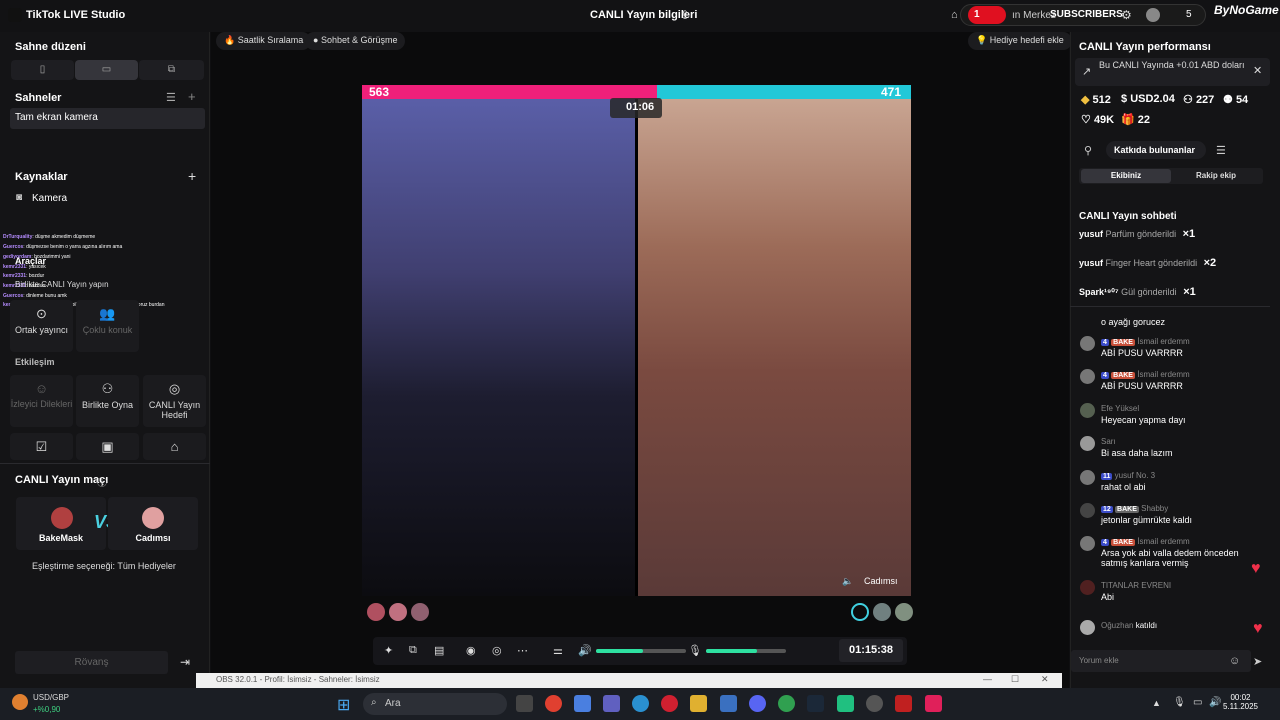 The image size is (1280, 720). What do you see at coordinates (874, 703) in the screenshot?
I see `obs-icon` at bounding box center [874, 703].